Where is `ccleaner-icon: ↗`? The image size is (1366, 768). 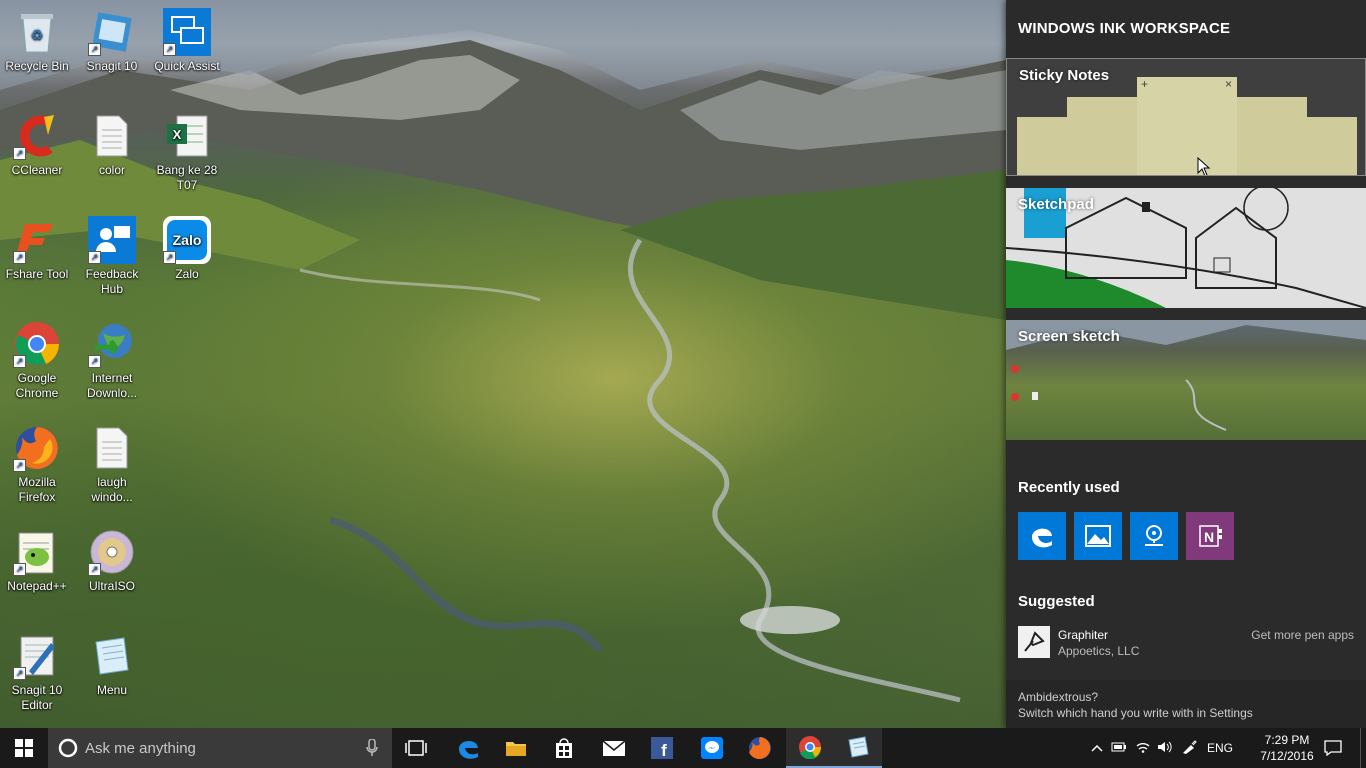
ccleaner-icon: ↗ is located at coordinates (37, 136).